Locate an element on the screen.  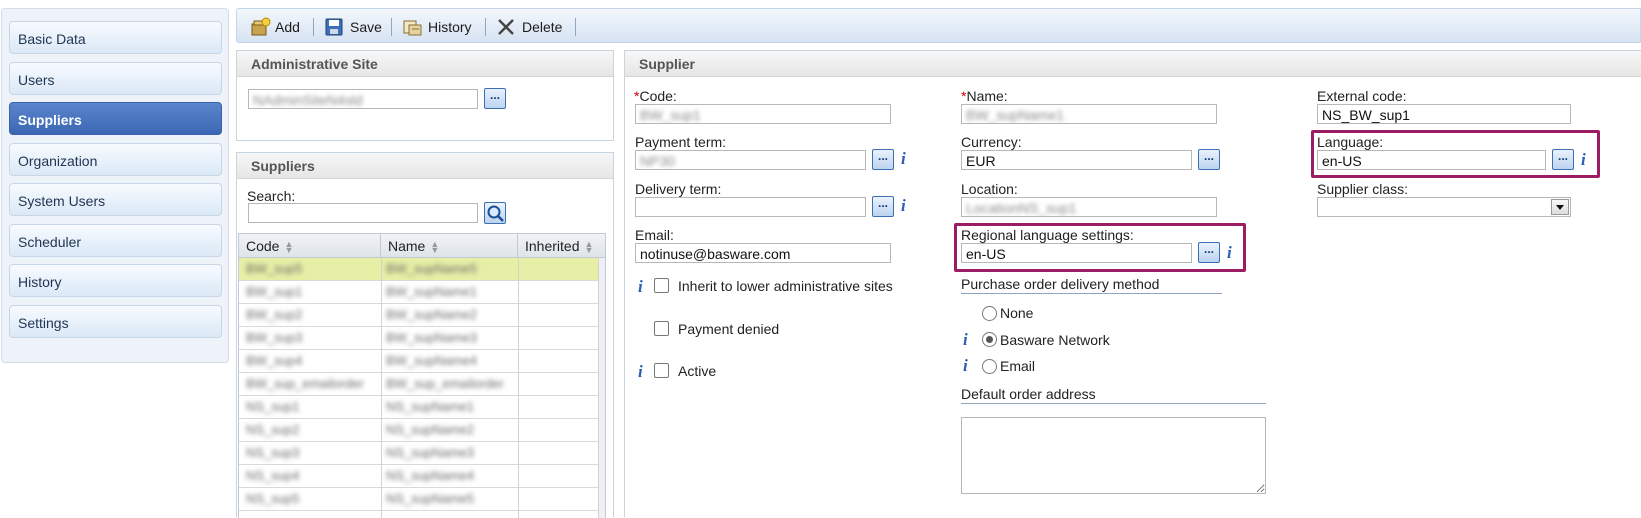
payment-denied-checkbox is located at coordinates (661, 328).